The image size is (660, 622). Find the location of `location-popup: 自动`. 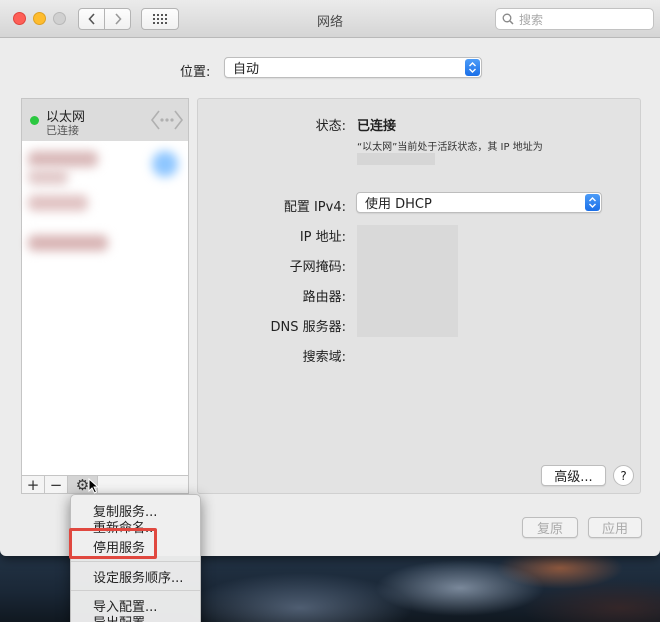

location-popup: 自动 is located at coordinates (353, 67).